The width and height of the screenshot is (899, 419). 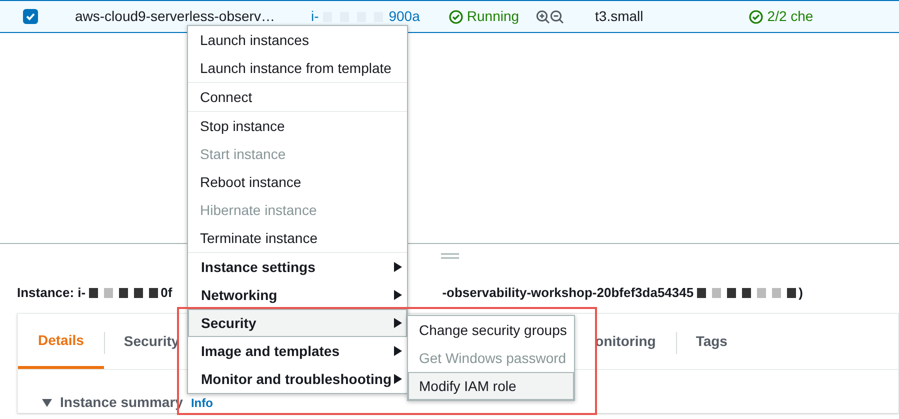 I want to click on instance-id-link: 900a, so click(x=404, y=16).